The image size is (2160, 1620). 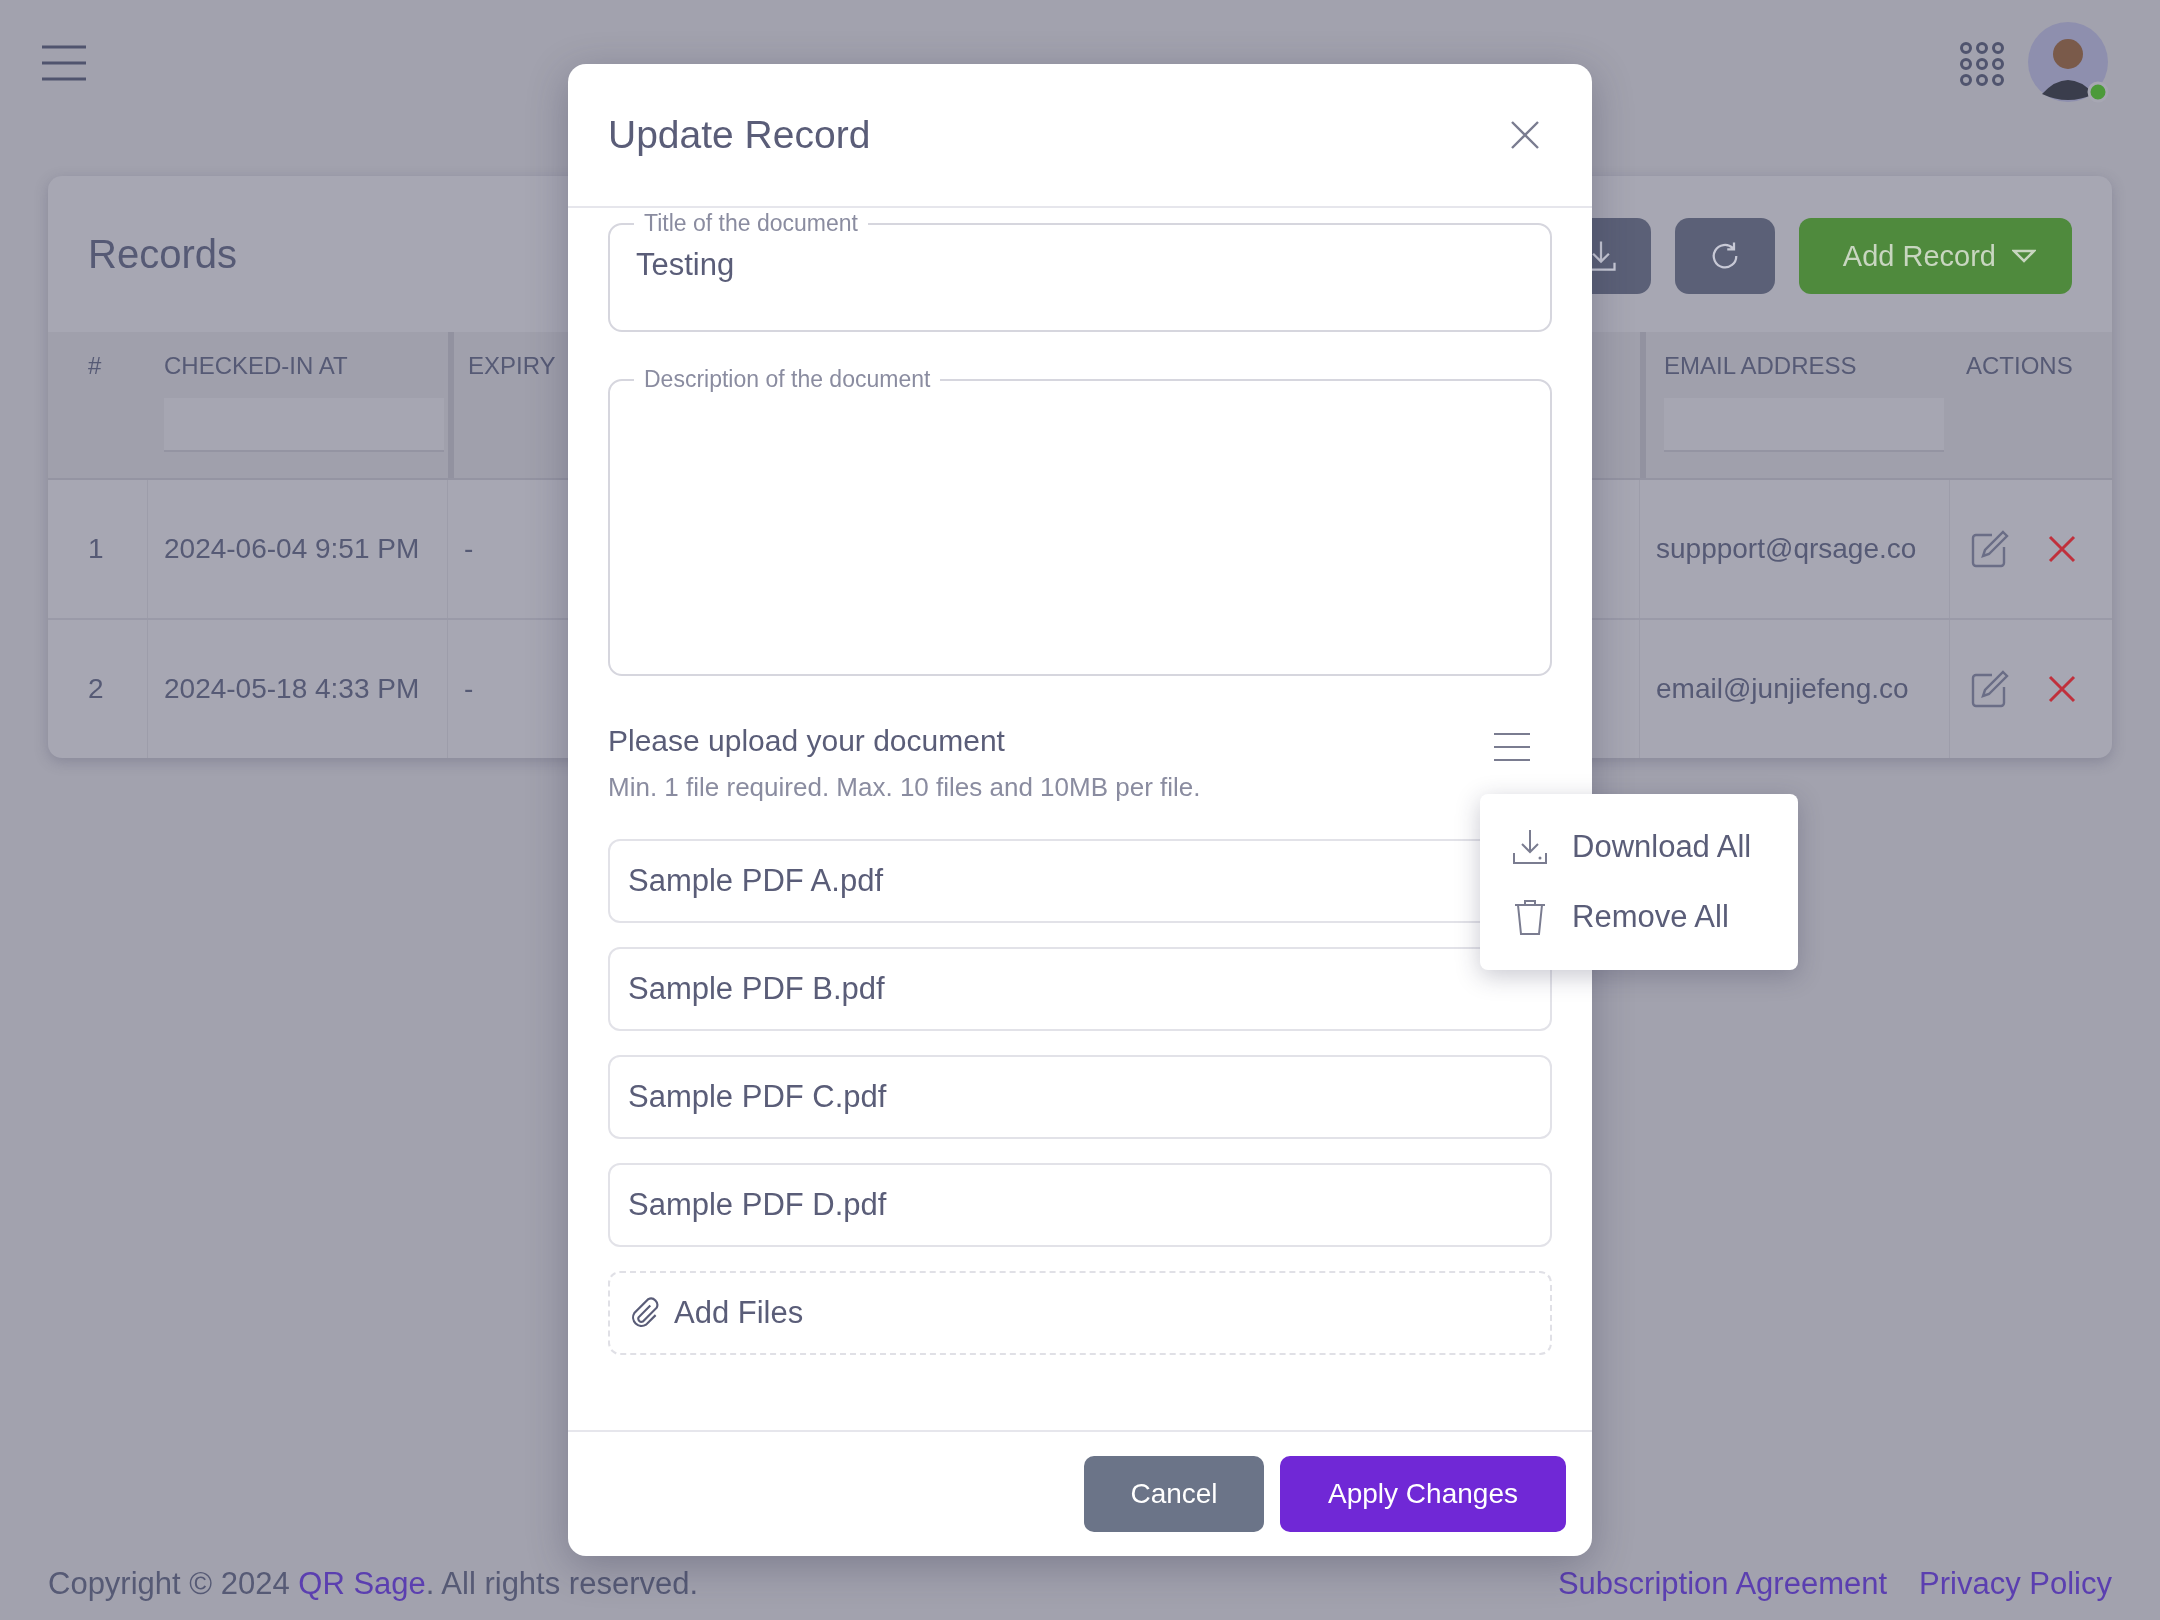 I want to click on file-item: Sample PDF D.pdf, so click(x=1080, y=1205).